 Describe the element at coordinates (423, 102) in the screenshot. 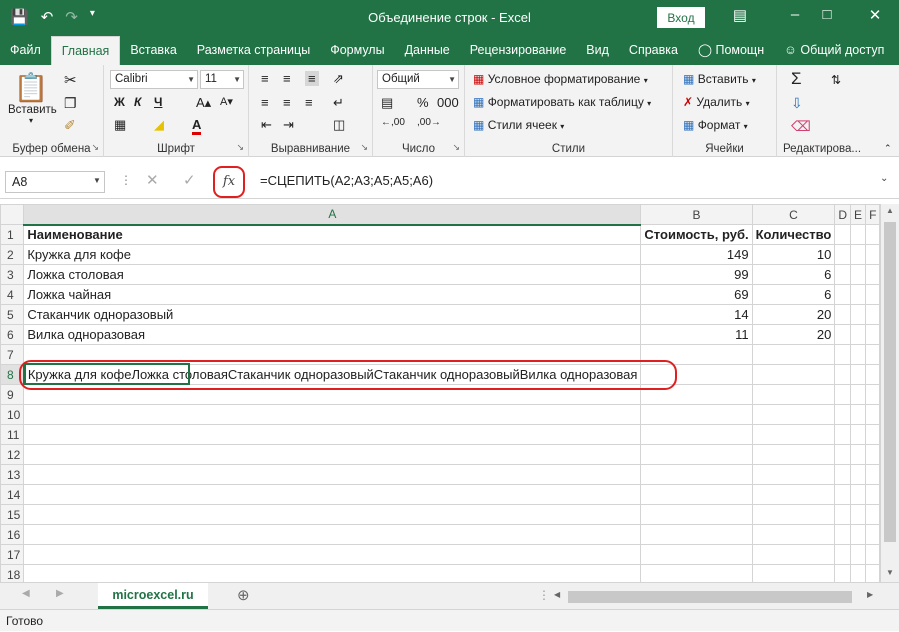

I see `percent-icon: %` at that location.